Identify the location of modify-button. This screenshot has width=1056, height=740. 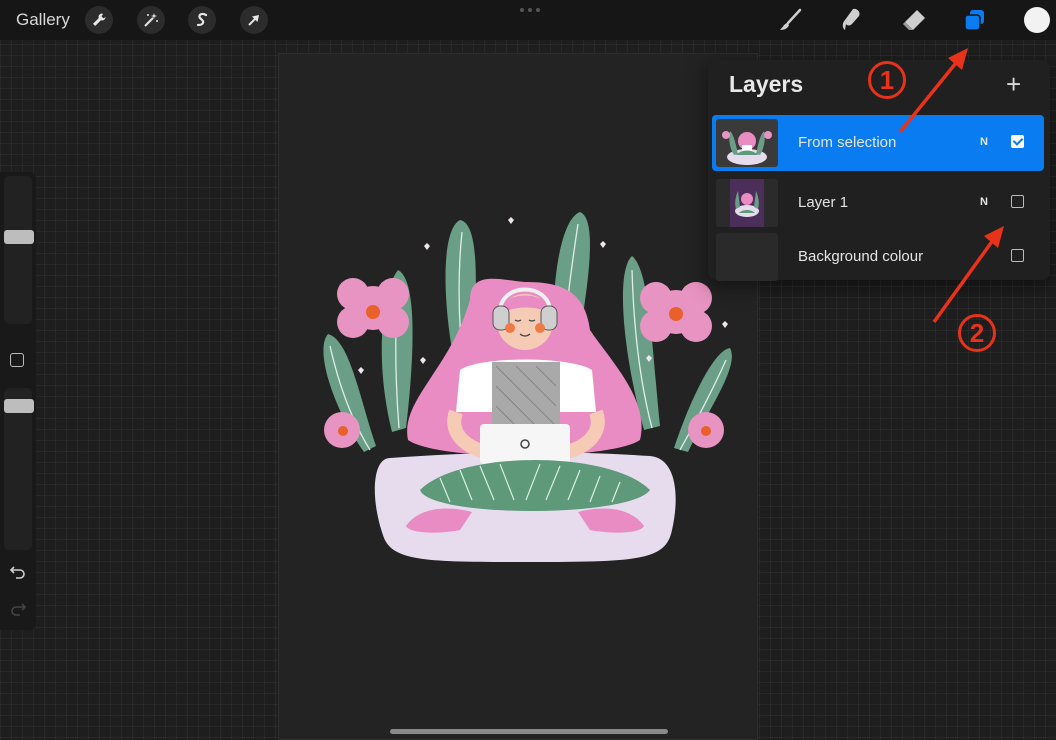
(17, 360).